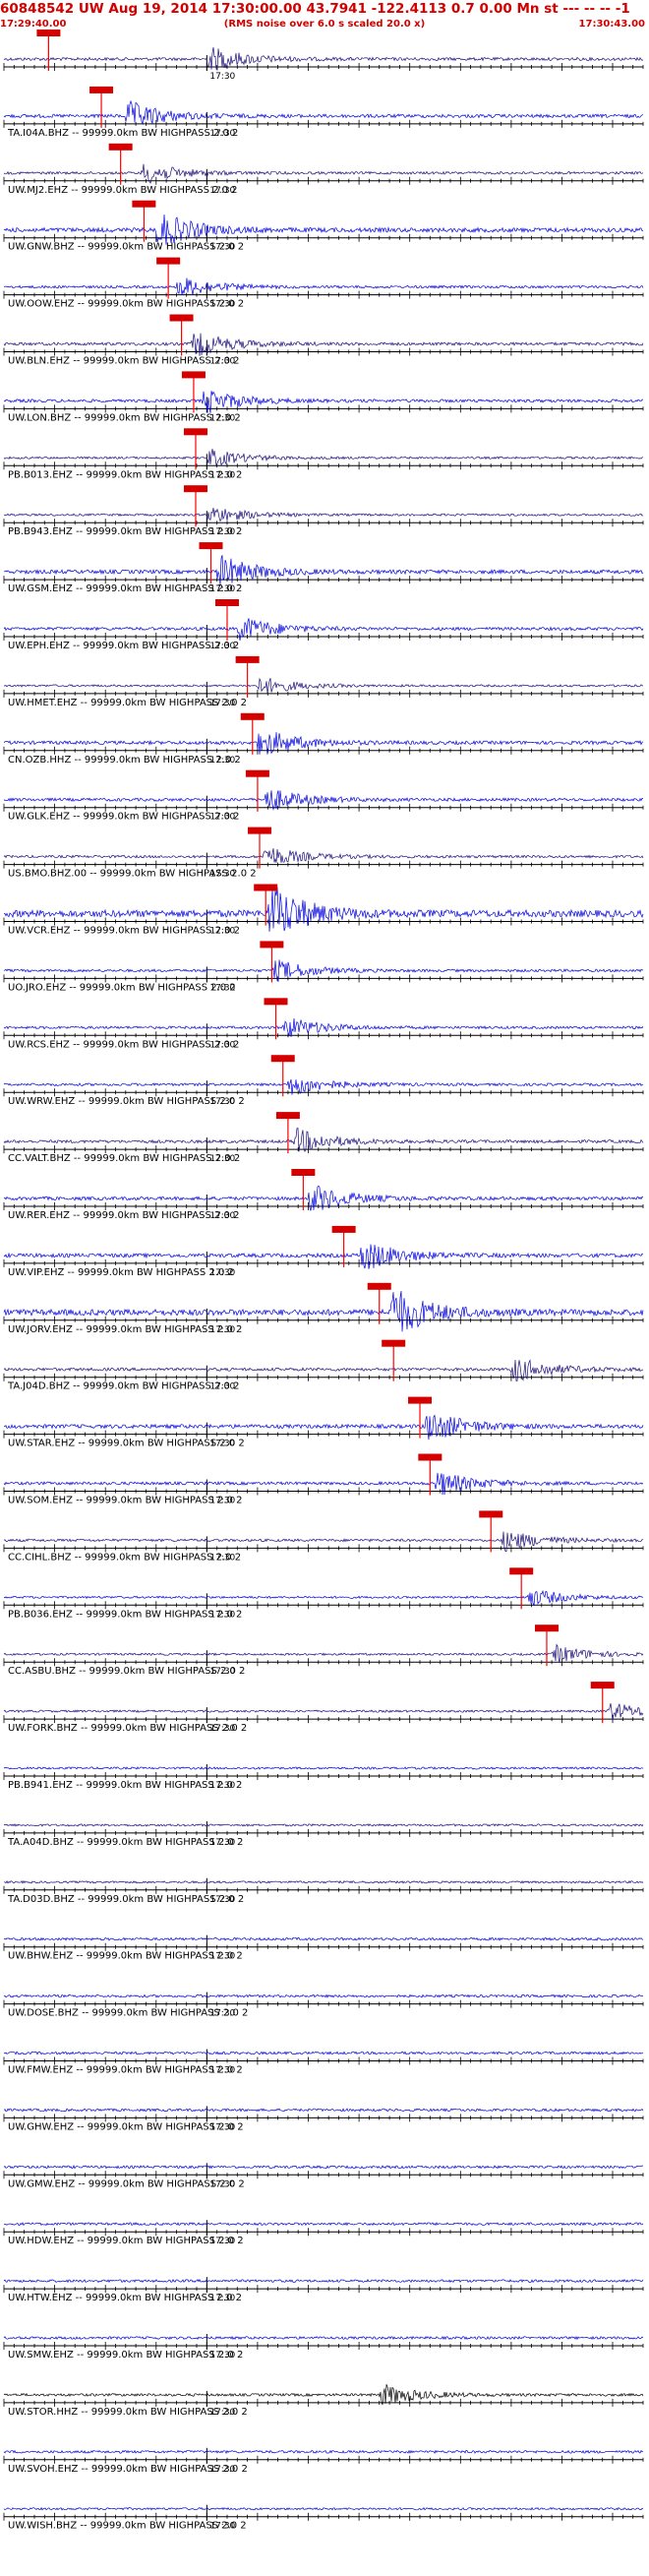  What do you see at coordinates (324, 24) in the screenshot?
I see `rms-note: (RMS noise over 6.0 s scaled 20.0 x)` at bounding box center [324, 24].